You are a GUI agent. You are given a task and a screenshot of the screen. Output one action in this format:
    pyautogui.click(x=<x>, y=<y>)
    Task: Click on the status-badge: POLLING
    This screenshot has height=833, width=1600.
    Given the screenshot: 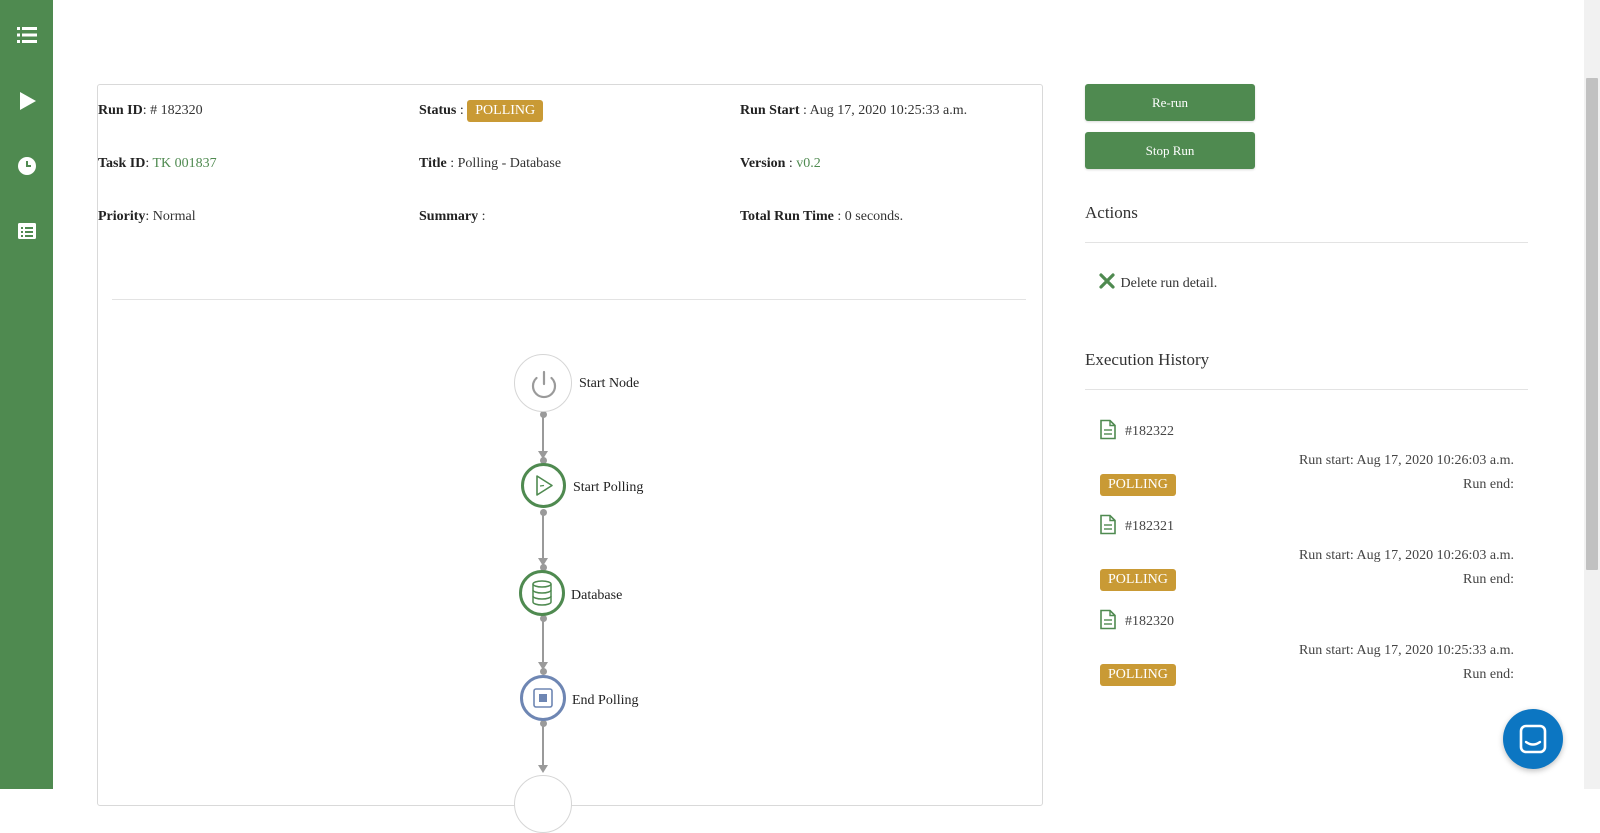 What is the action you would take?
    pyautogui.click(x=505, y=111)
    